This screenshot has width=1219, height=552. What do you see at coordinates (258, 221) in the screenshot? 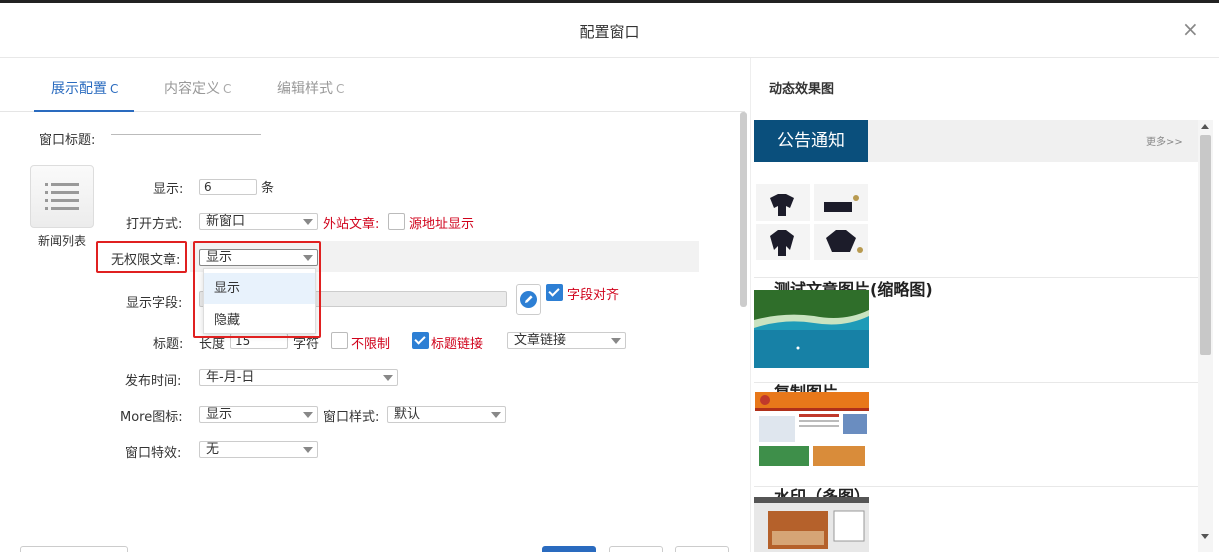
I see `open-mode-select: 新窗口` at bounding box center [258, 221].